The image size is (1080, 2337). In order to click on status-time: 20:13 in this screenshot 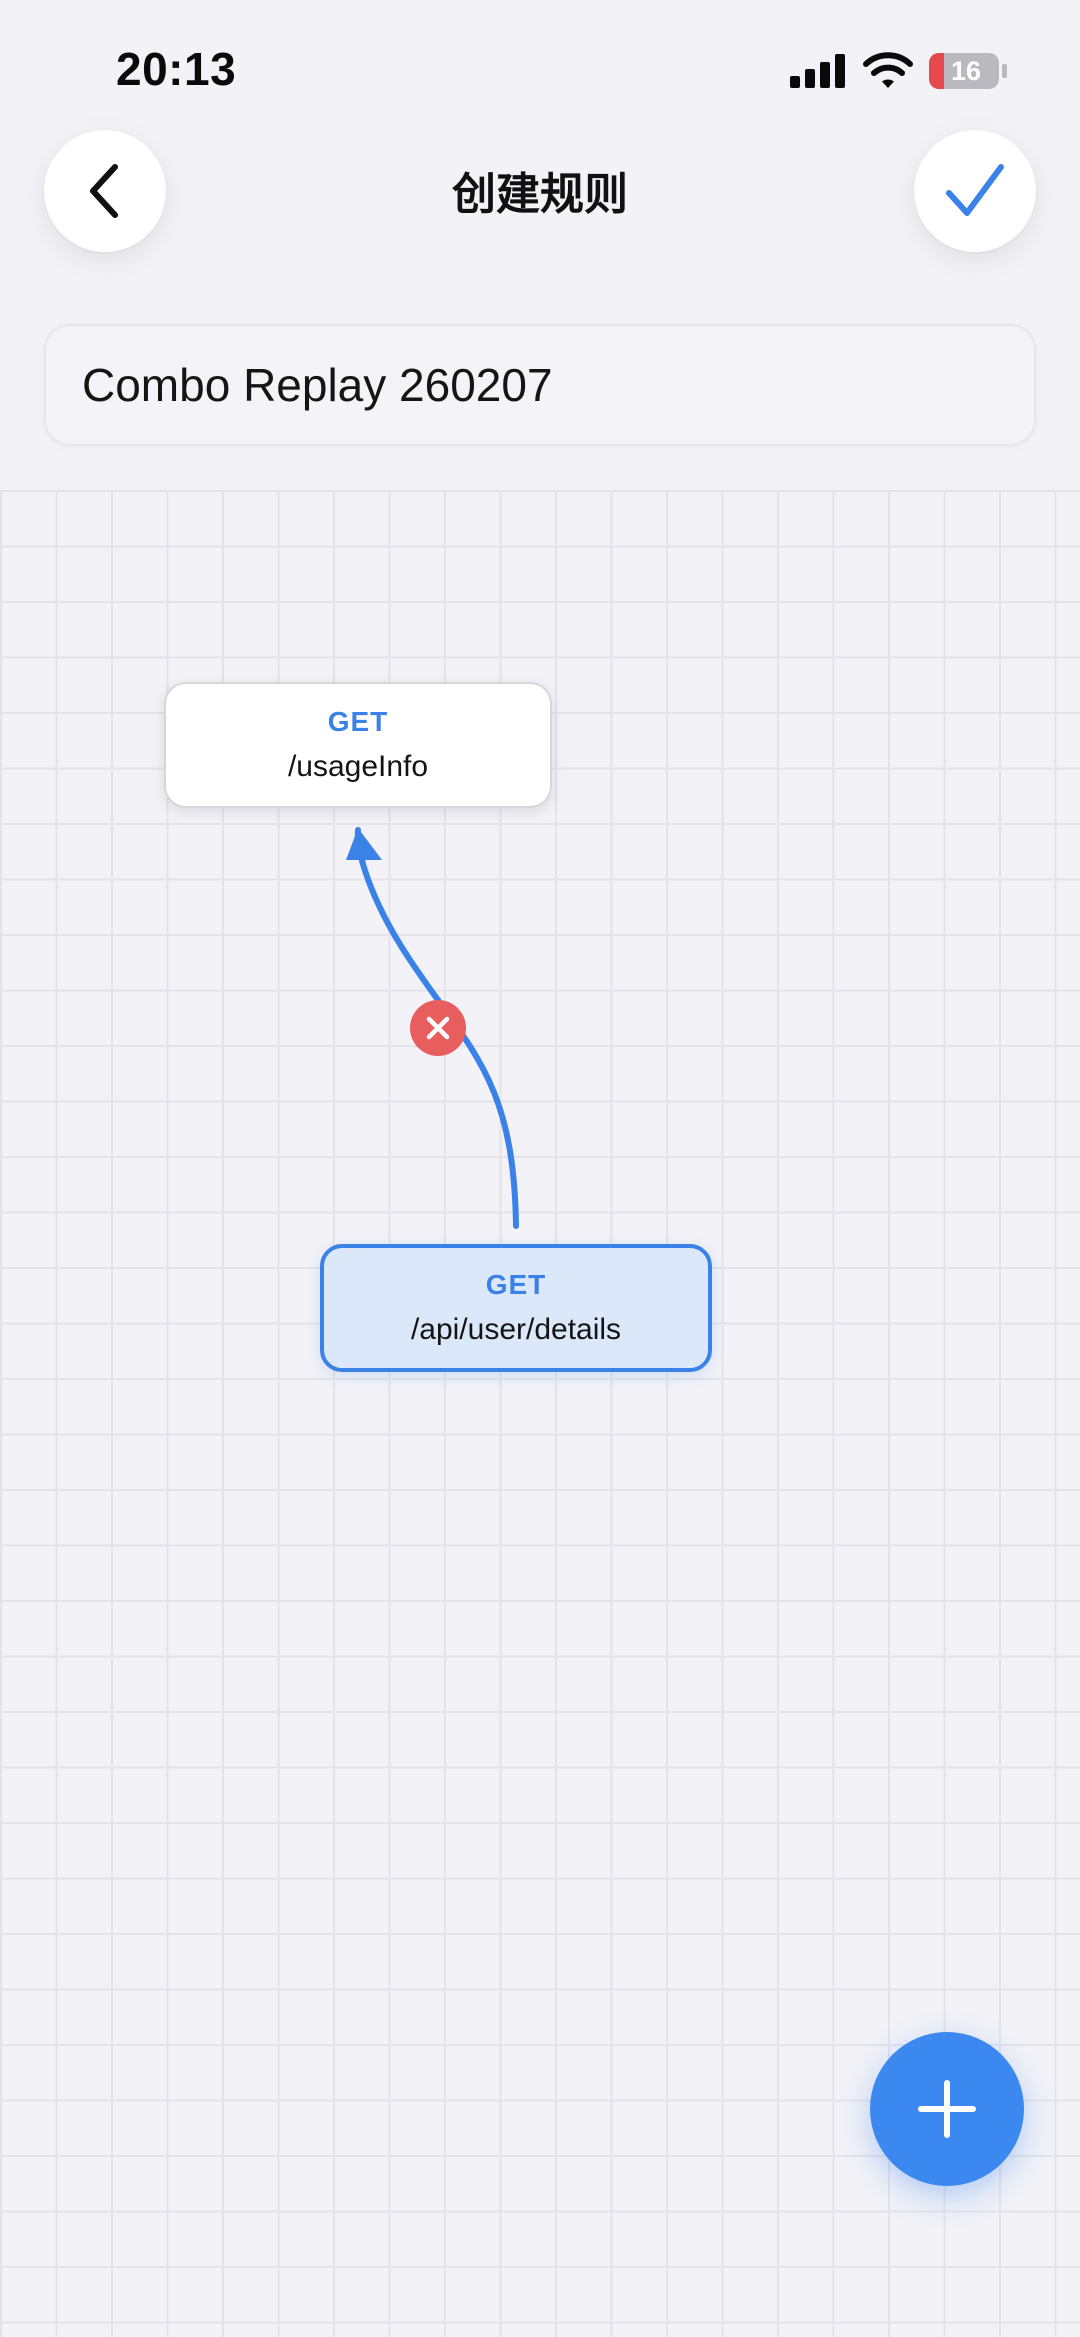, I will do `click(176, 69)`.